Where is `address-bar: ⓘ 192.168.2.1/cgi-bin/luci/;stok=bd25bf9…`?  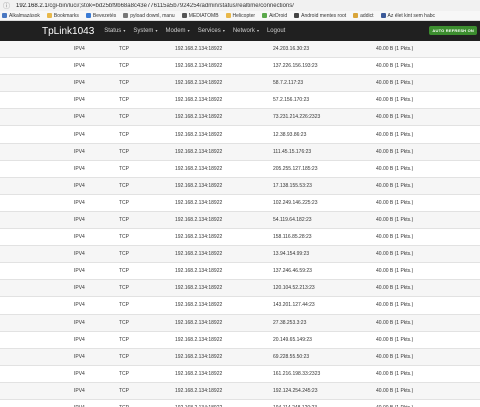
address-bar: ⓘ 192.168.2.1/cgi-bin/luci/;stok=bd25bf9… is located at coordinates (240, 5).